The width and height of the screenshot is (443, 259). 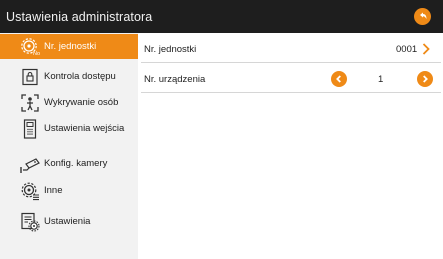 I want to click on sidebar-item-entry-settings: Ustawienia wejścia, so click(x=69, y=128).